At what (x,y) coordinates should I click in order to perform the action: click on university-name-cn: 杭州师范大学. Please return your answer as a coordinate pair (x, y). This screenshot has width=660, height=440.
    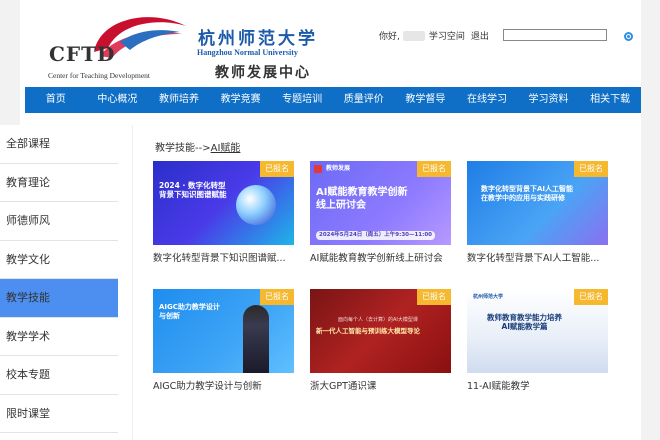
    Looking at the image, I should click on (258, 39).